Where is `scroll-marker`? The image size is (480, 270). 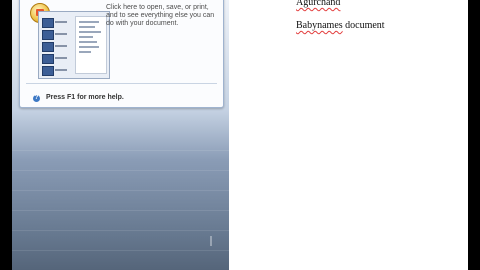
scroll-marker is located at coordinates (211, 241).